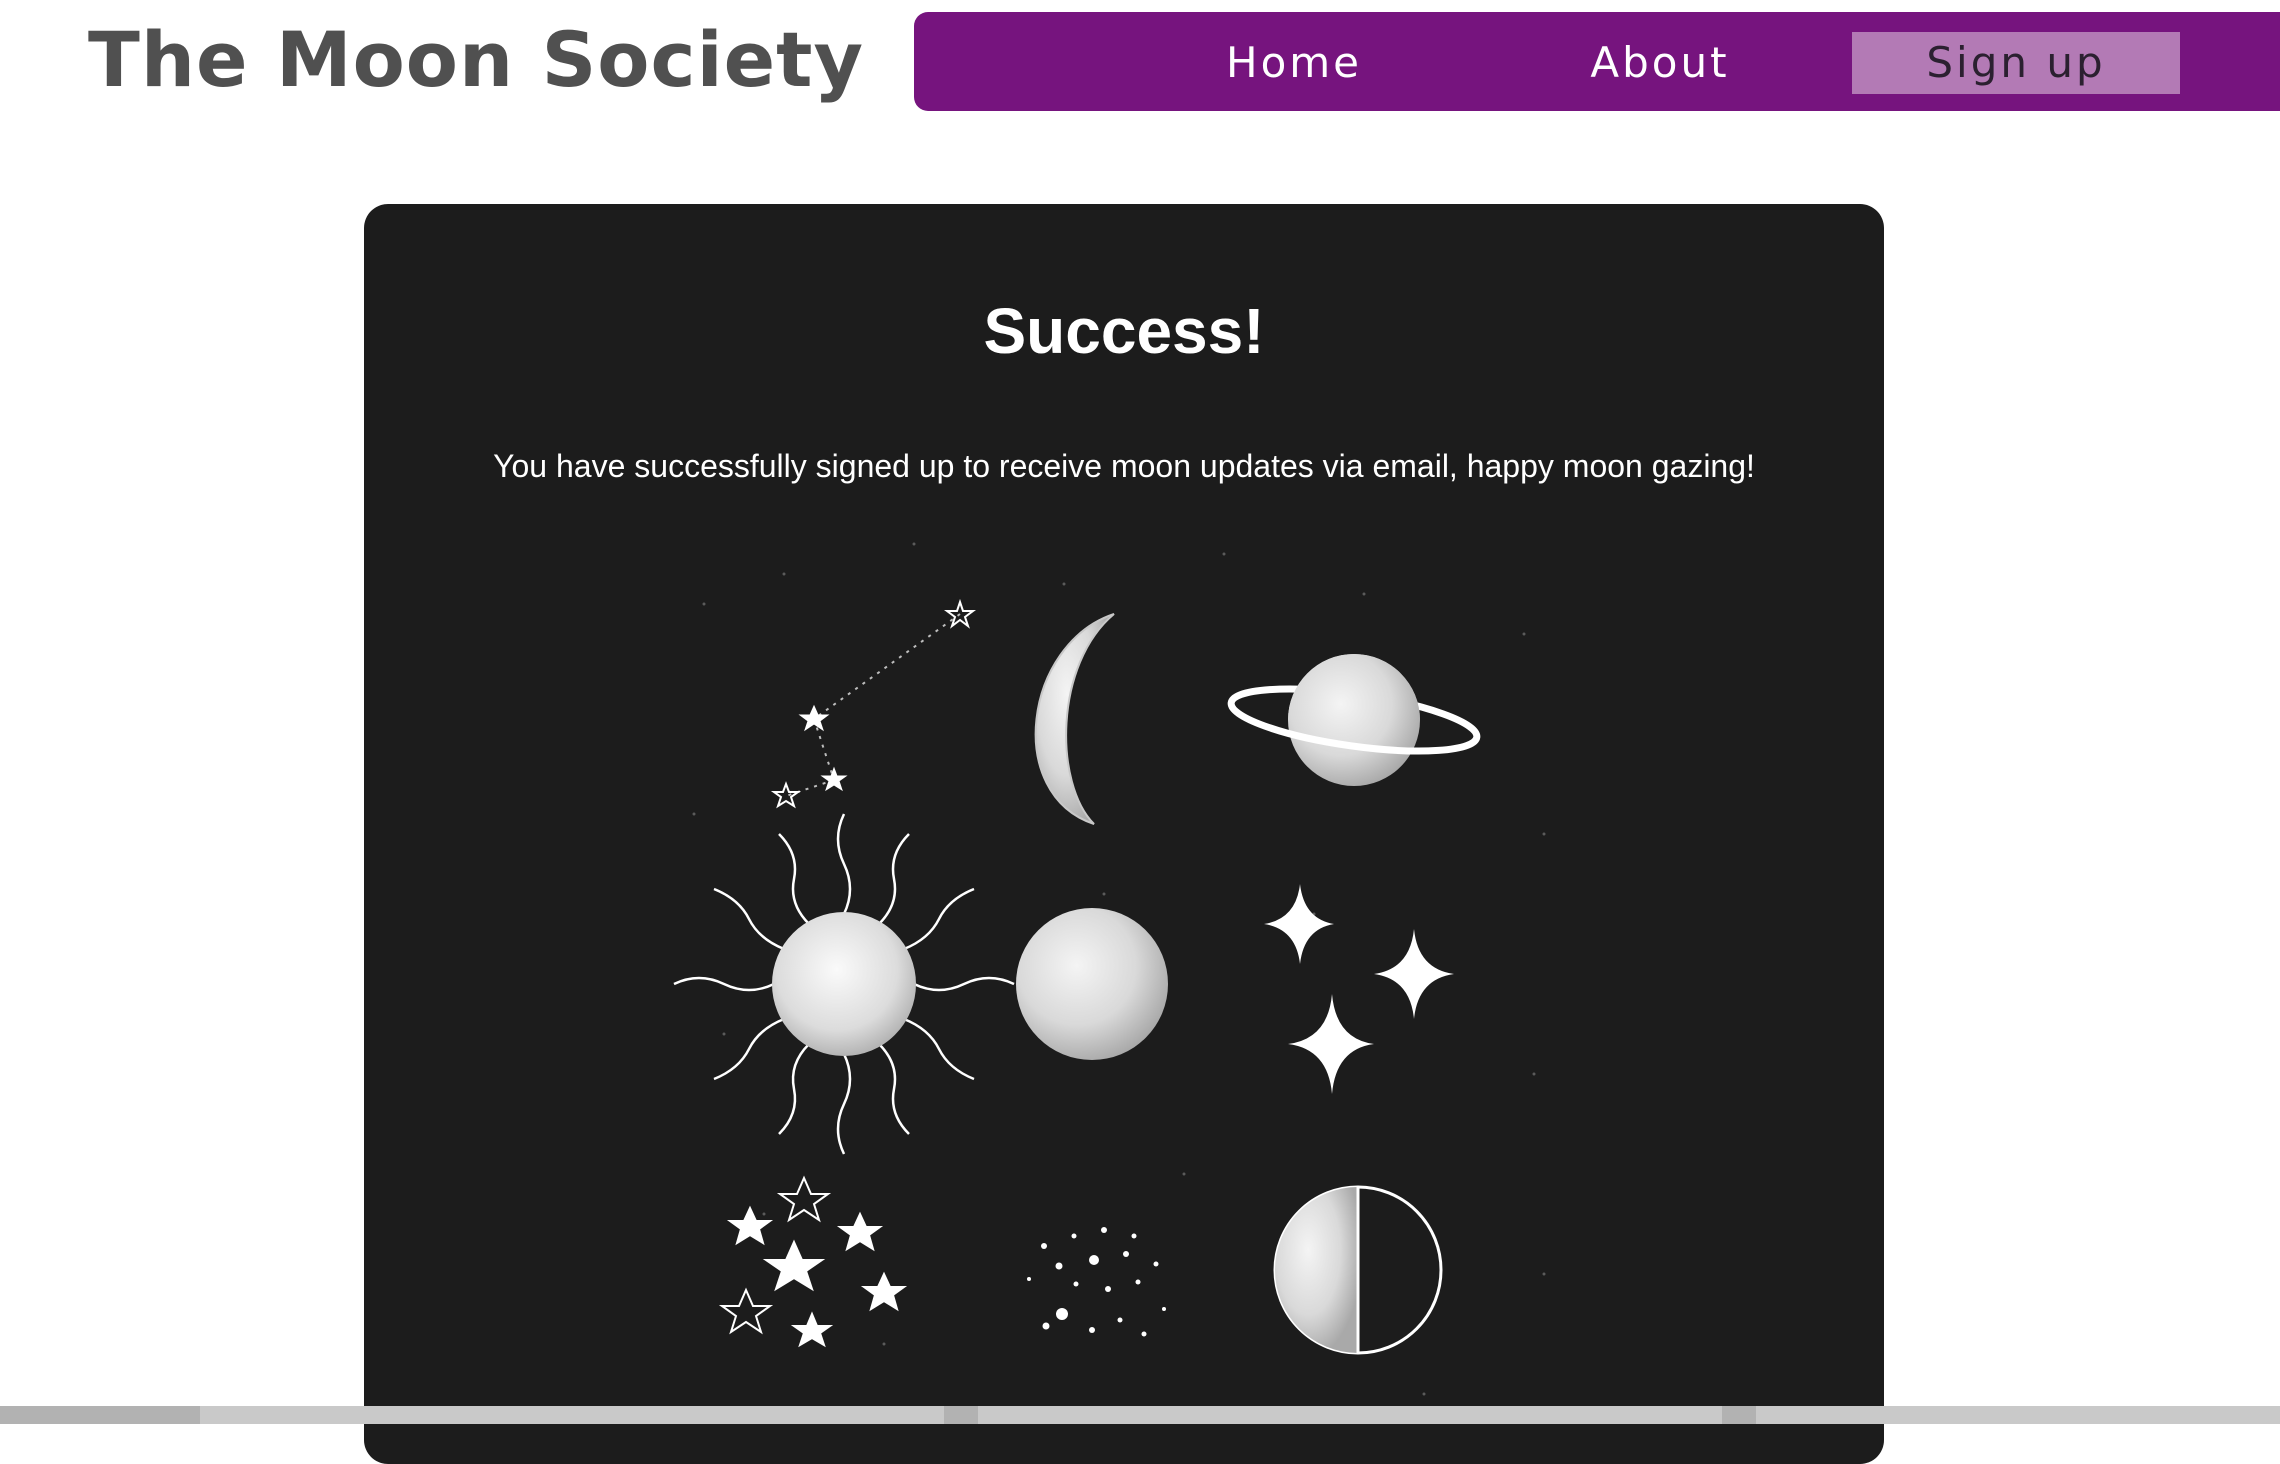  I want to click on horizontal-scrollbar, so click(1140, 1415).